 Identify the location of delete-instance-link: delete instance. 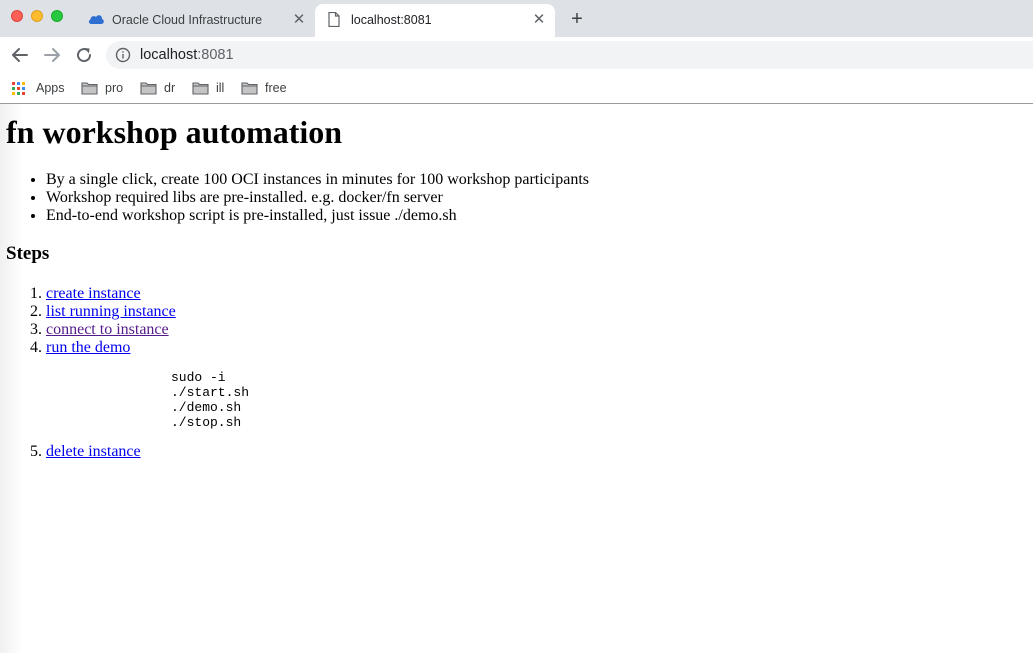
(93, 451).